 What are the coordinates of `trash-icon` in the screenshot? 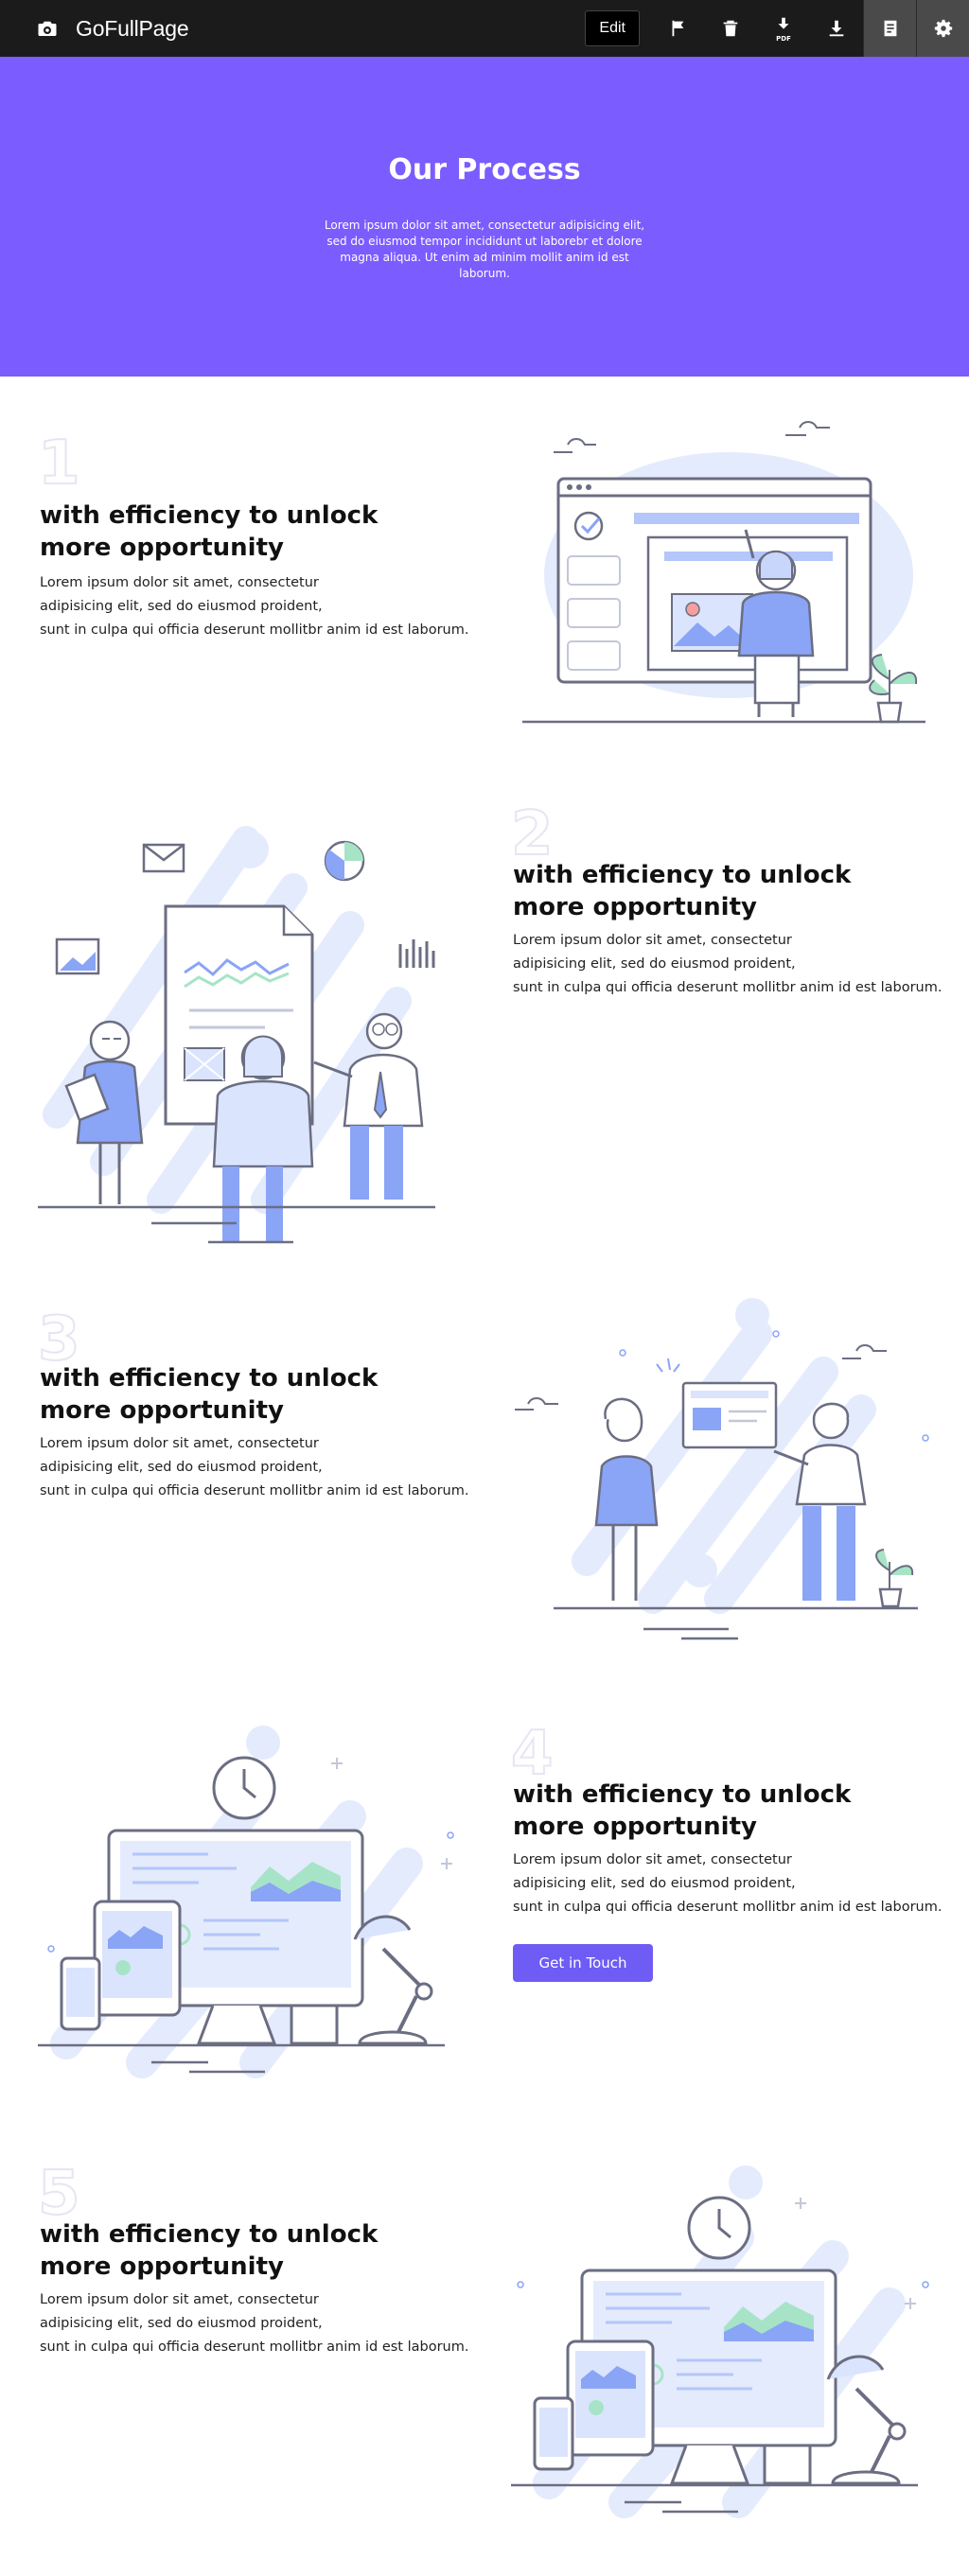 It's located at (730, 29).